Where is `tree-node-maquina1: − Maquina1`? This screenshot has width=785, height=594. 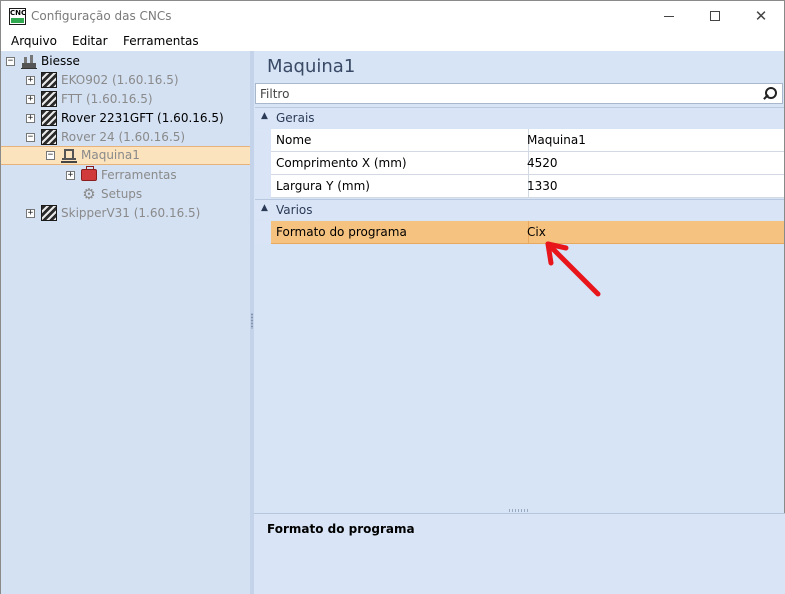
tree-node-maquina1: − Maquina1 is located at coordinates (126, 155).